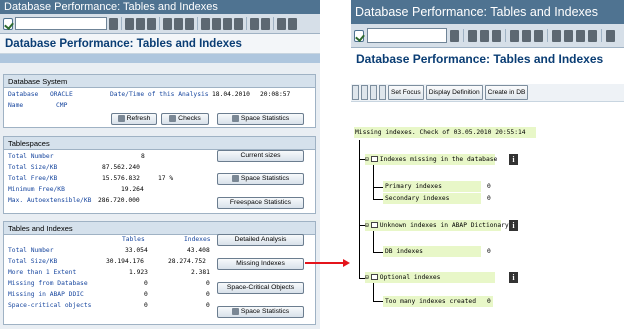 The width and height of the screenshot is (624, 329). What do you see at coordinates (432, 186) in the screenshot?
I see `tree-leaf-primary-indexes: Primary indexes` at bounding box center [432, 186].